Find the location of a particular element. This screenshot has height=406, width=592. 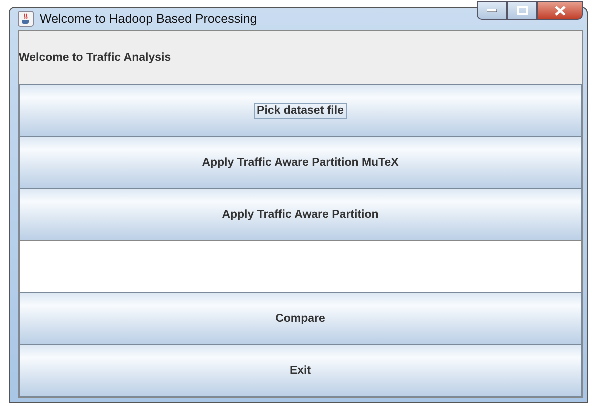

window-title: Welcome to Hadoop Based Processing is located at coordinates (149, 19).